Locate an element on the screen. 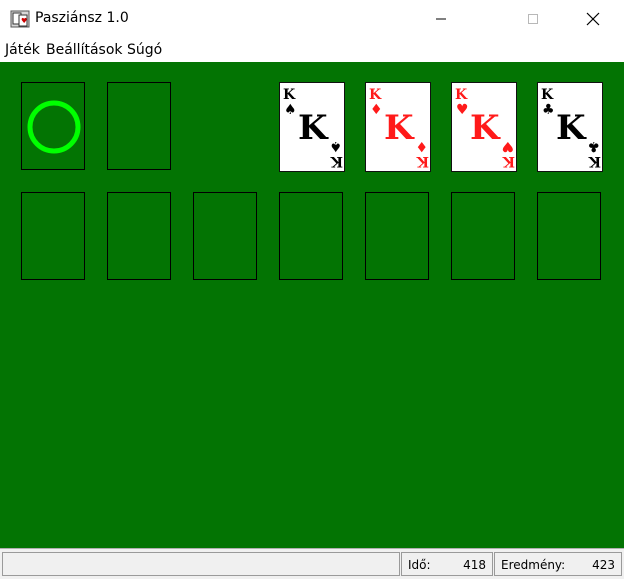  foundation-clubs-card: K ♣ K K ♣ is located at coordinates (570, 127).